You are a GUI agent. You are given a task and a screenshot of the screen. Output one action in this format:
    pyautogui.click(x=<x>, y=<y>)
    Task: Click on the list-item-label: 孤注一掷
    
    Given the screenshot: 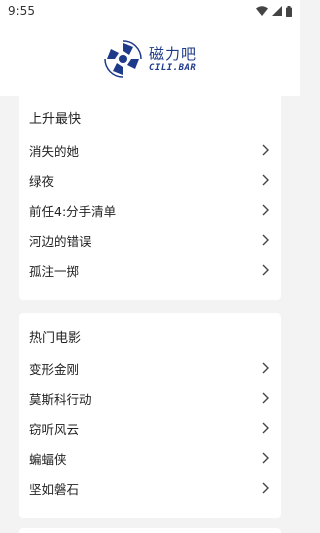 What is the action you would take?
    pyautogui.click(x=54, y=271)
    